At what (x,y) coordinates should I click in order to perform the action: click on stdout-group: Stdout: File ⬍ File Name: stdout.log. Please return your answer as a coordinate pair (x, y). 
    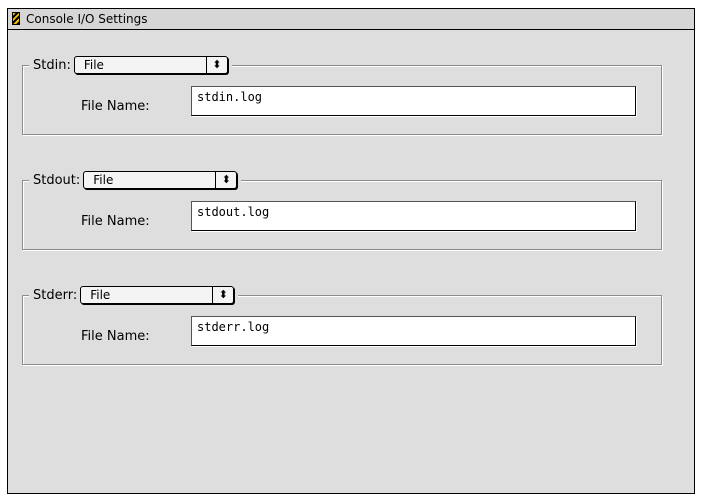
    Looking at the image, I should click on (342, 209).